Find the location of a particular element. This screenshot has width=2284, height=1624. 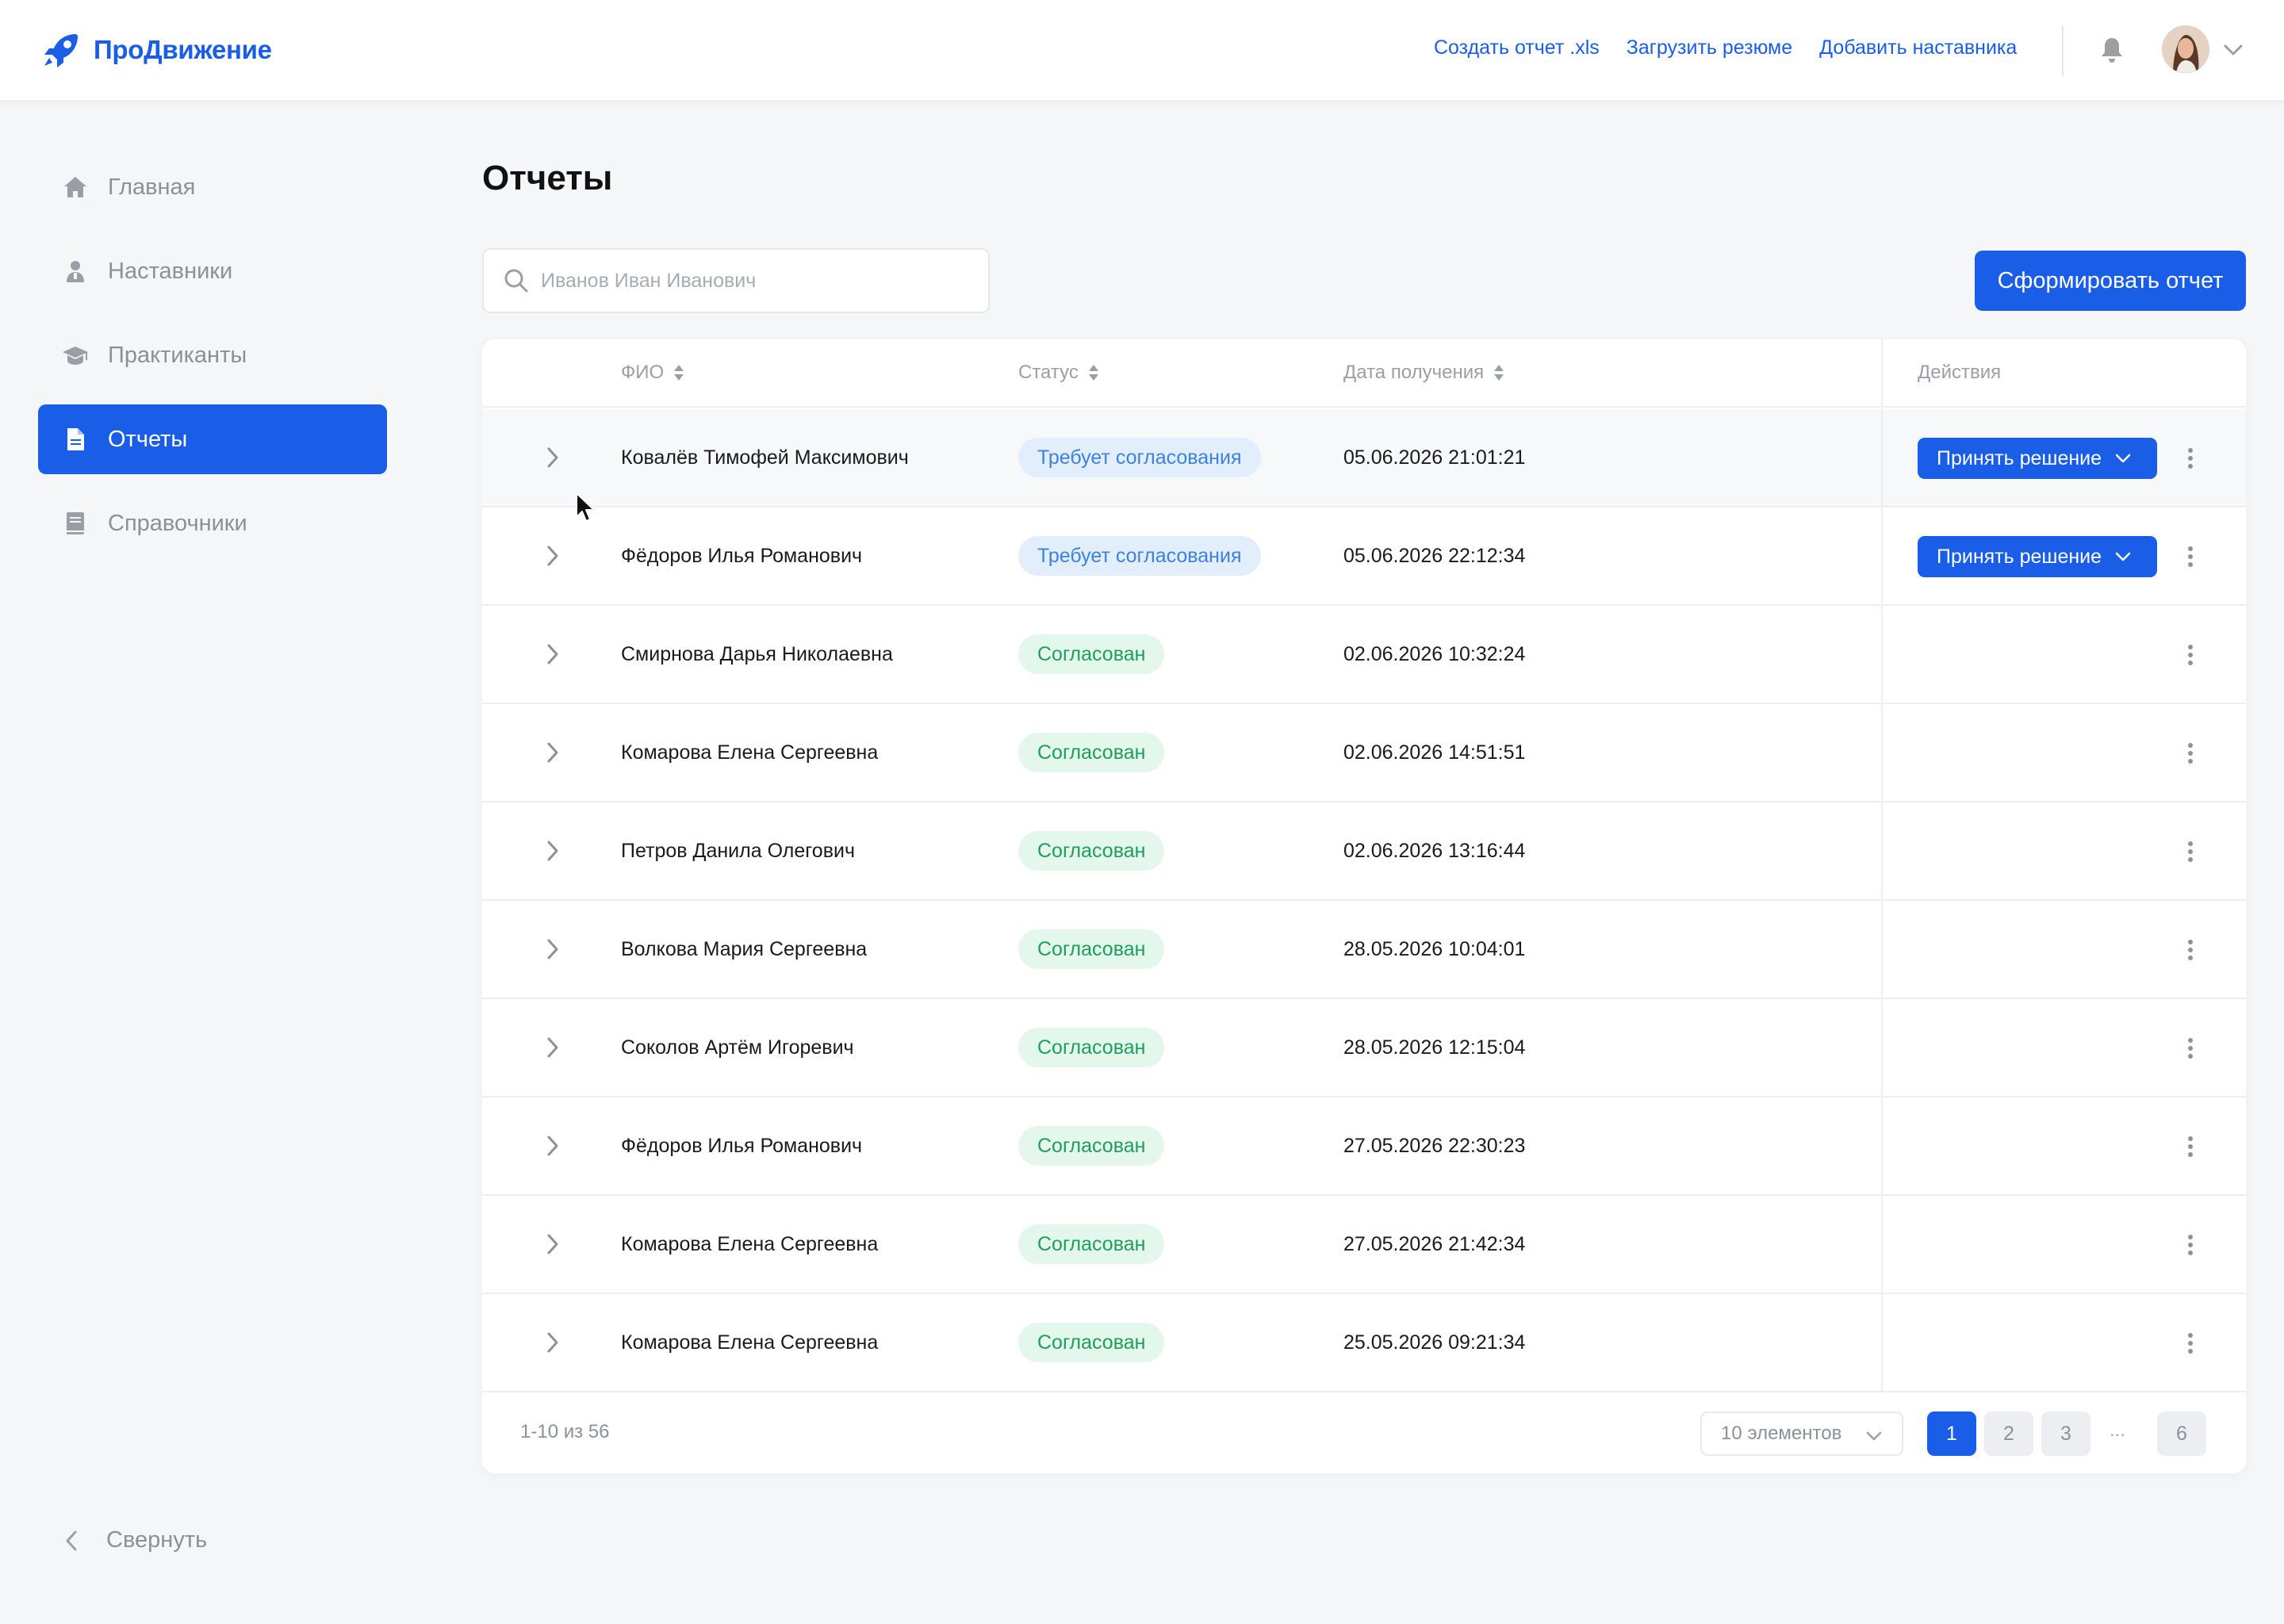

make-decision-label: Принять решение is located at coordinates (2019, 457).